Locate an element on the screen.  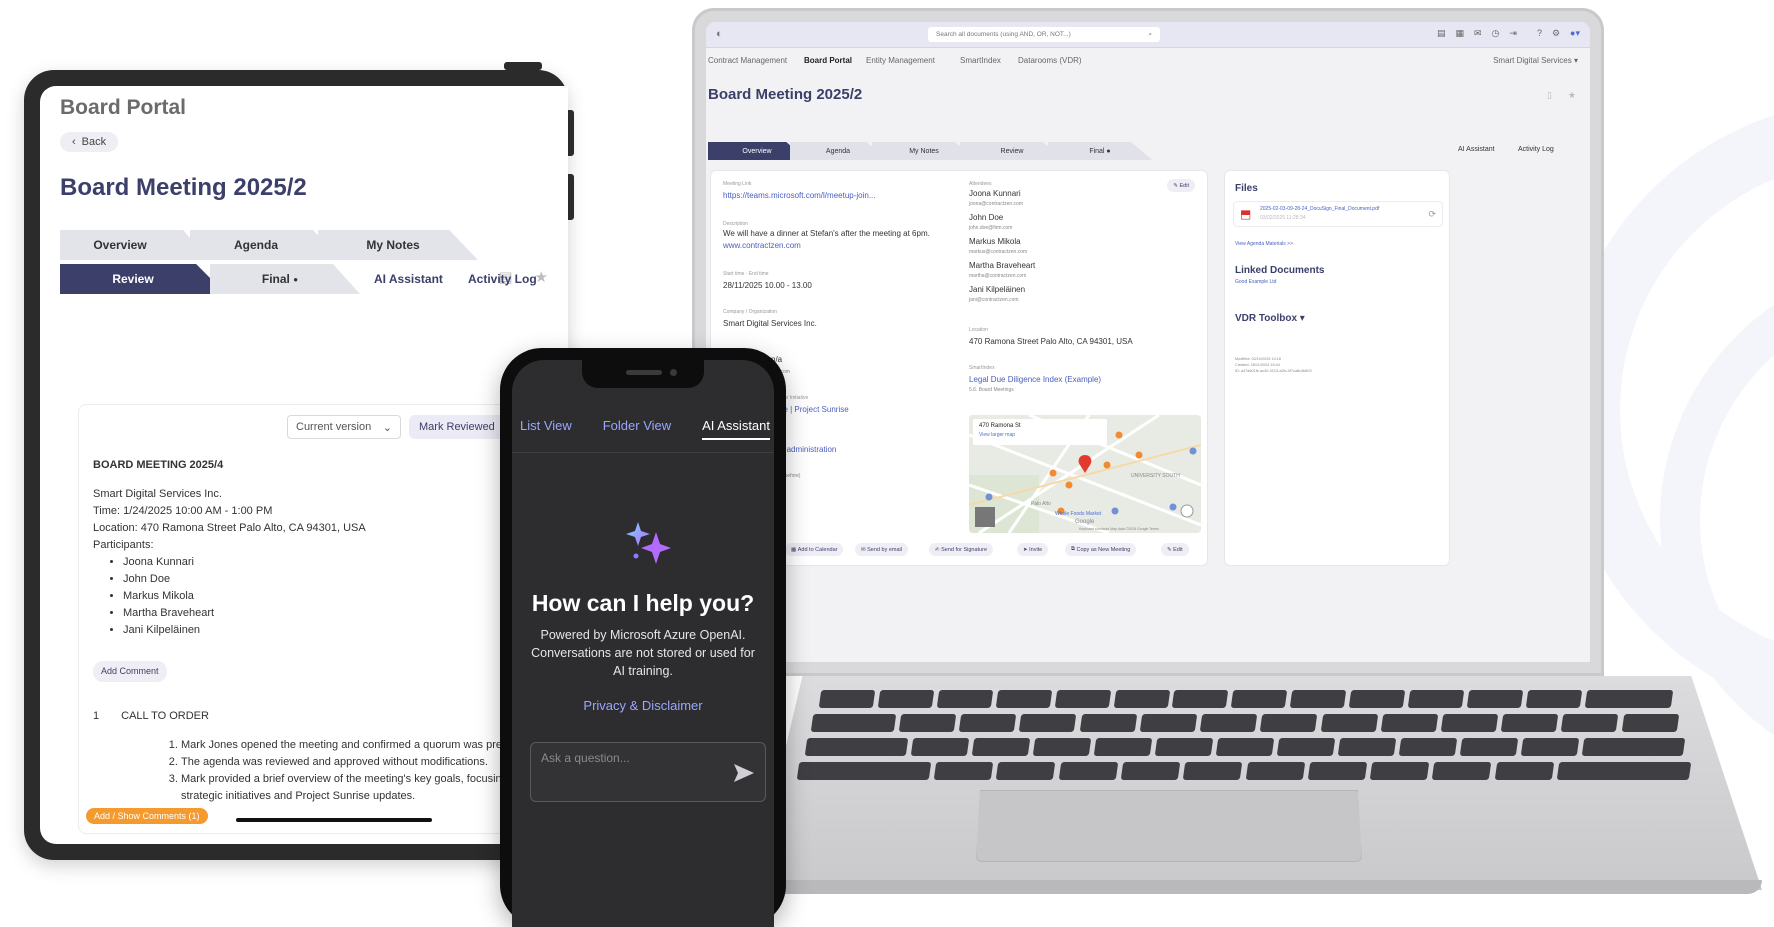
meeting-title: Board Meeting 2025/2 is located at coordinates (785, 94).